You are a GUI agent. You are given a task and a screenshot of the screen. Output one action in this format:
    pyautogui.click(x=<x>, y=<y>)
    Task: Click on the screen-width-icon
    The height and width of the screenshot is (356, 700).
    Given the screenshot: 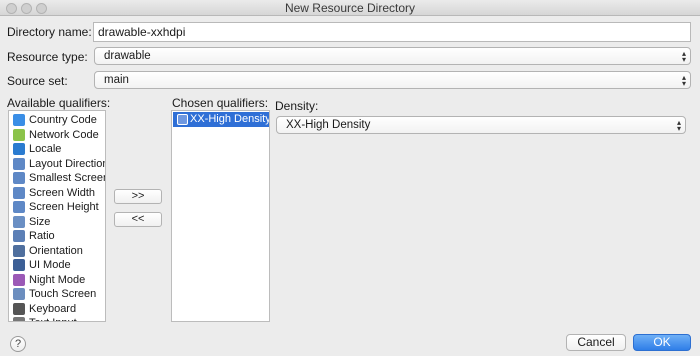 What is the action you would take?
    pyautogui.click(x=19, y=192)
    